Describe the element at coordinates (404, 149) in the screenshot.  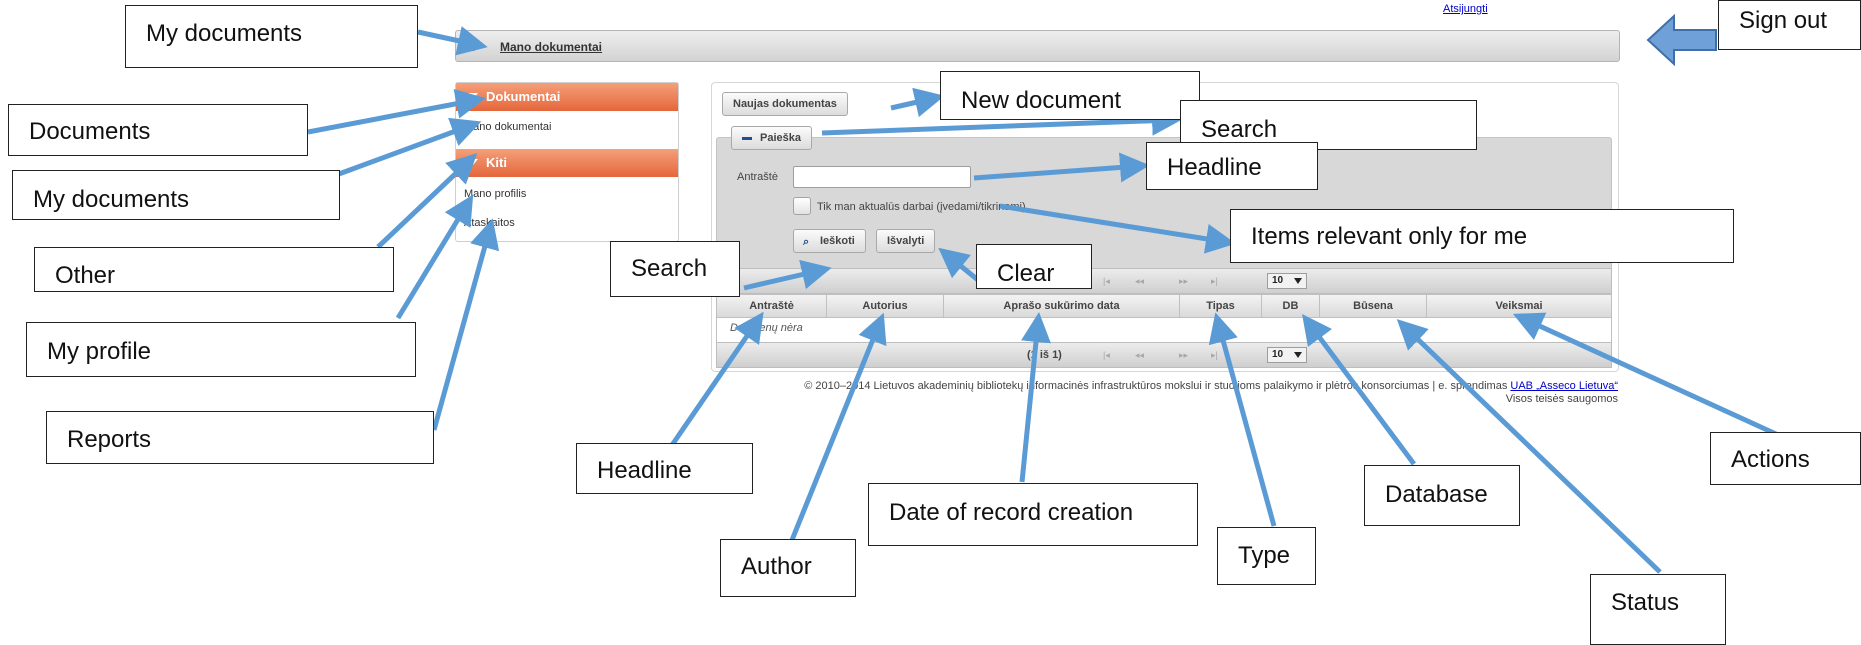
I see `arrow-my-documents-side` at that location.